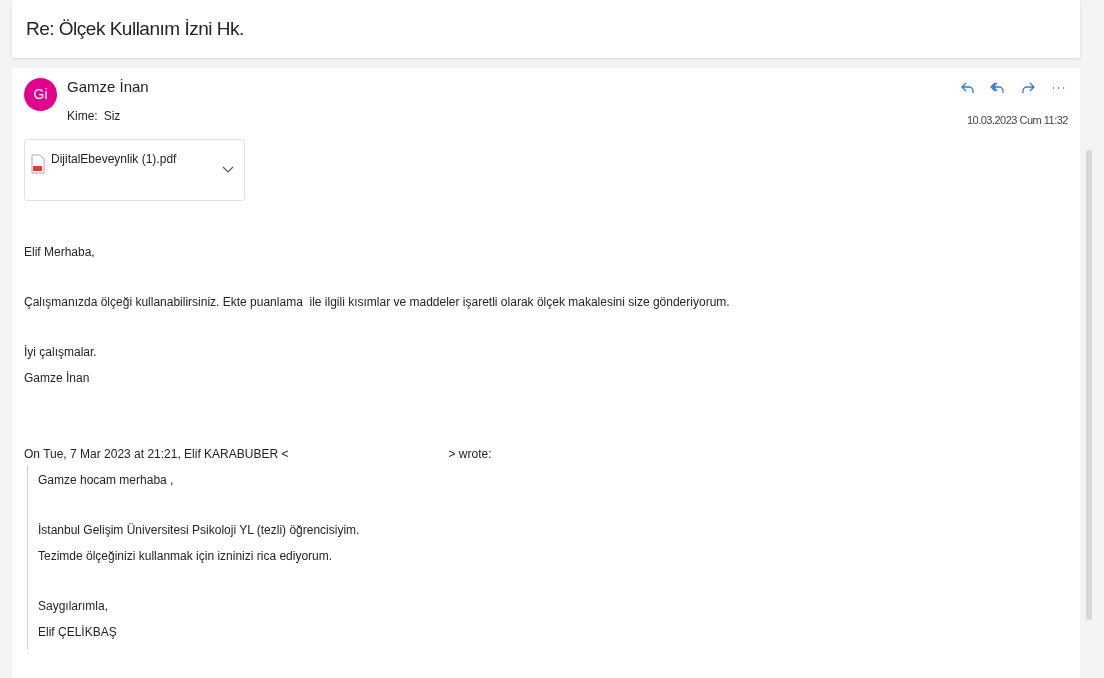 The height and width of the screenshot is (678, 1104). Describe the element at coordinates (38, 163) in the screenshot. I see `pdf-file-icon` at that location.